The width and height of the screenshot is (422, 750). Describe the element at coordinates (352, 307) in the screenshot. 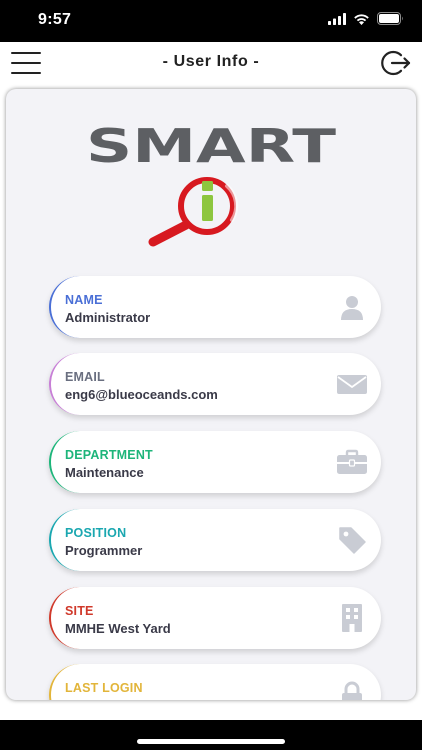

I see `person-icon` at that location.